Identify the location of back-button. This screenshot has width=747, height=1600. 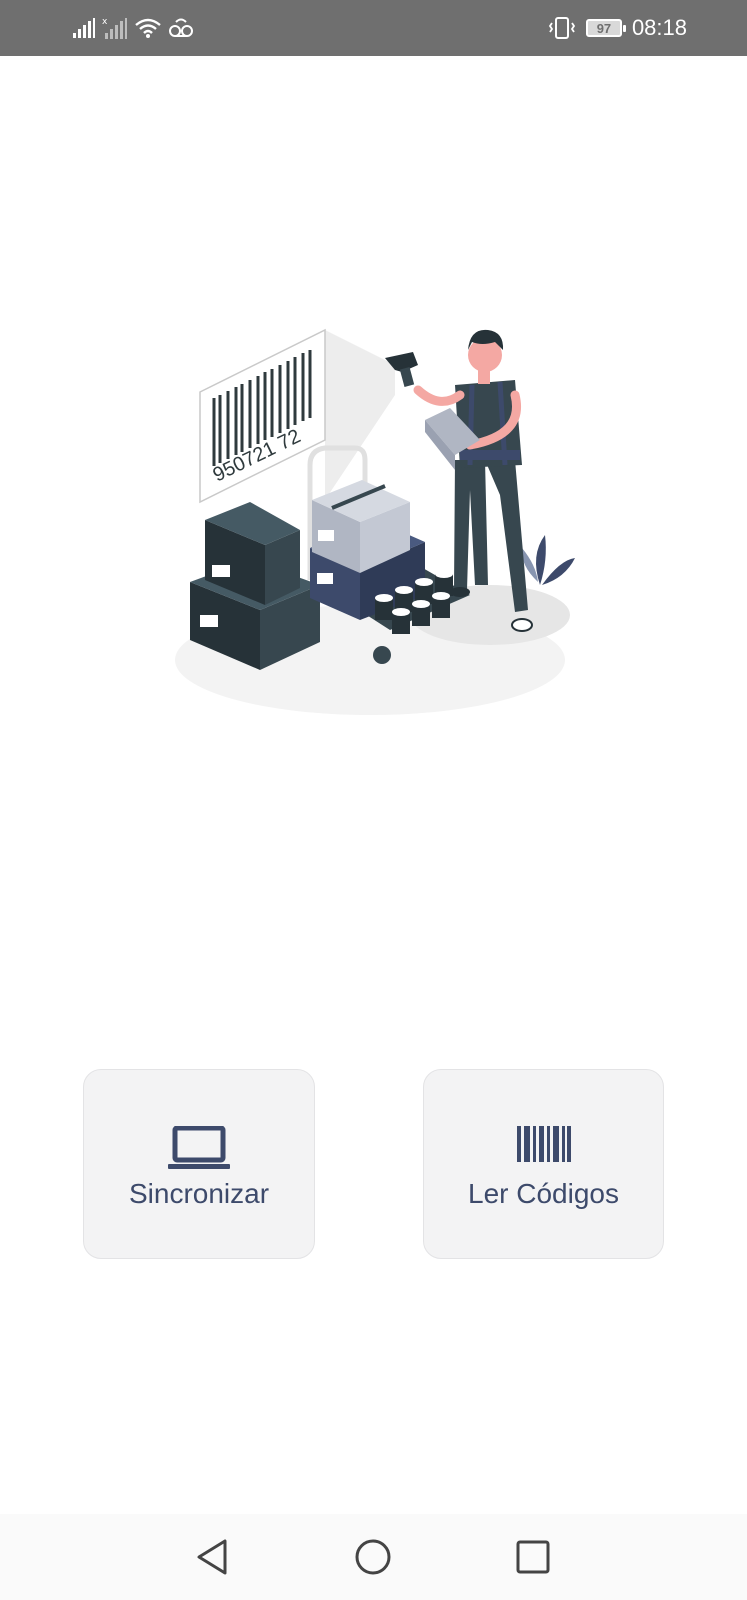
(213, 1557).